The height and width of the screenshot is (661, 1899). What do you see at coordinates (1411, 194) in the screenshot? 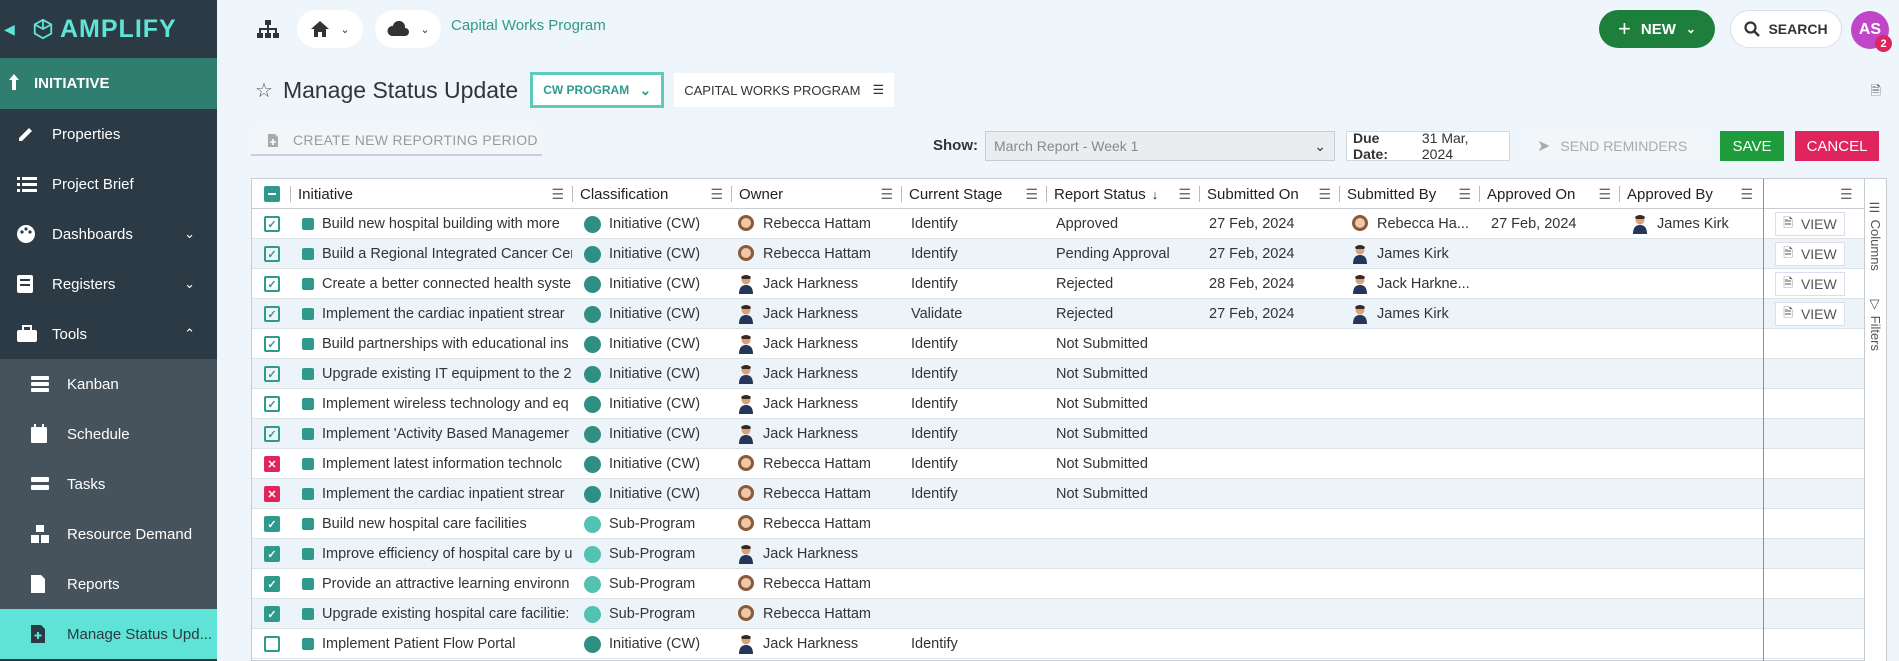
I see `column-header-submitted-by: Submitted By ☰` at bounding box center [1411, 194].